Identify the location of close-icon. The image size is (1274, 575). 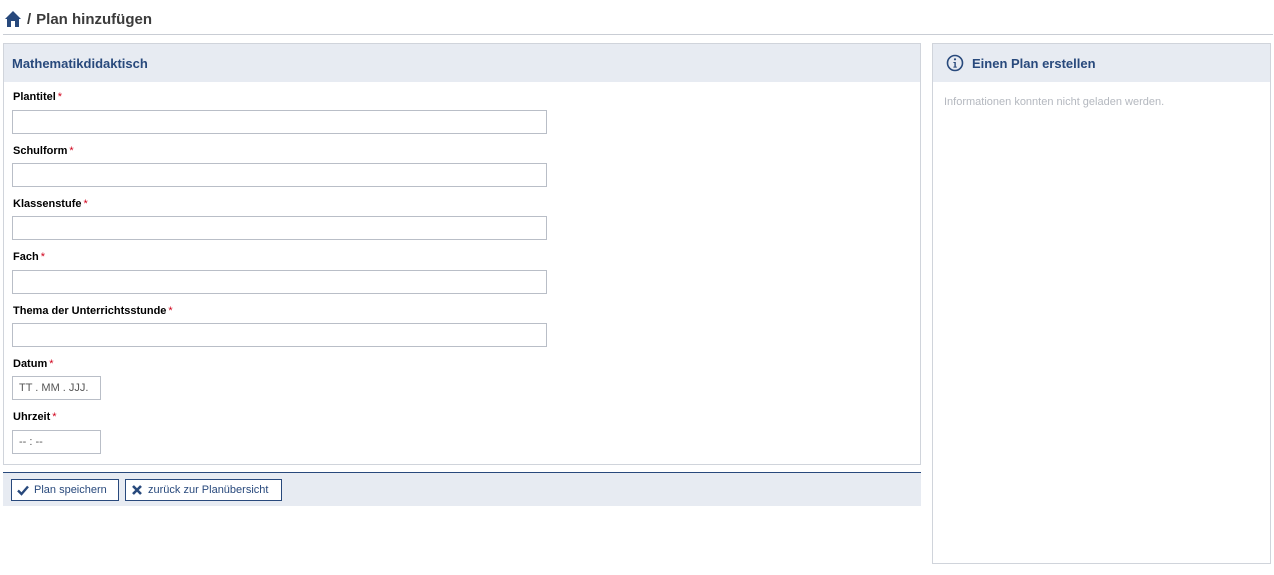
(137, 490).